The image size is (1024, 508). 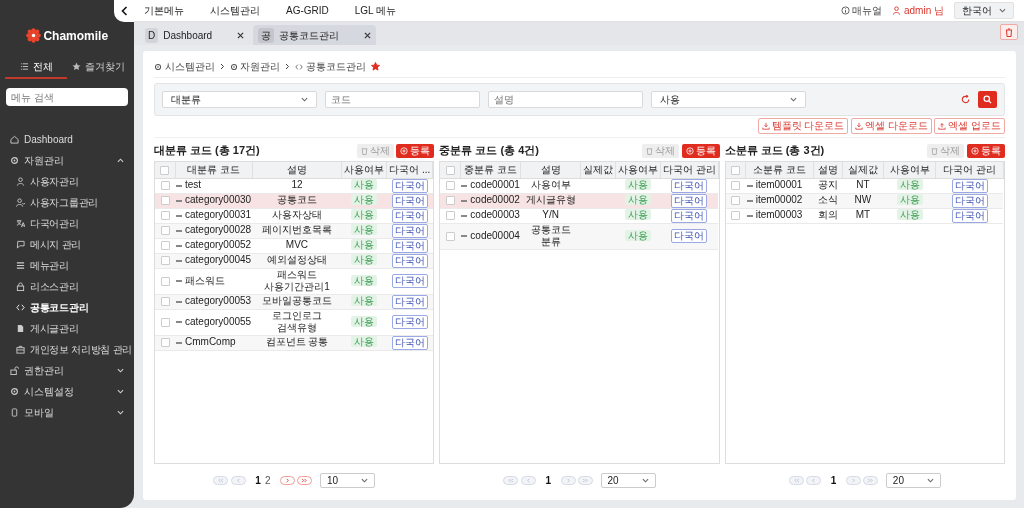 I want to click on favorite-star-icon, so click(x=375, y=66).